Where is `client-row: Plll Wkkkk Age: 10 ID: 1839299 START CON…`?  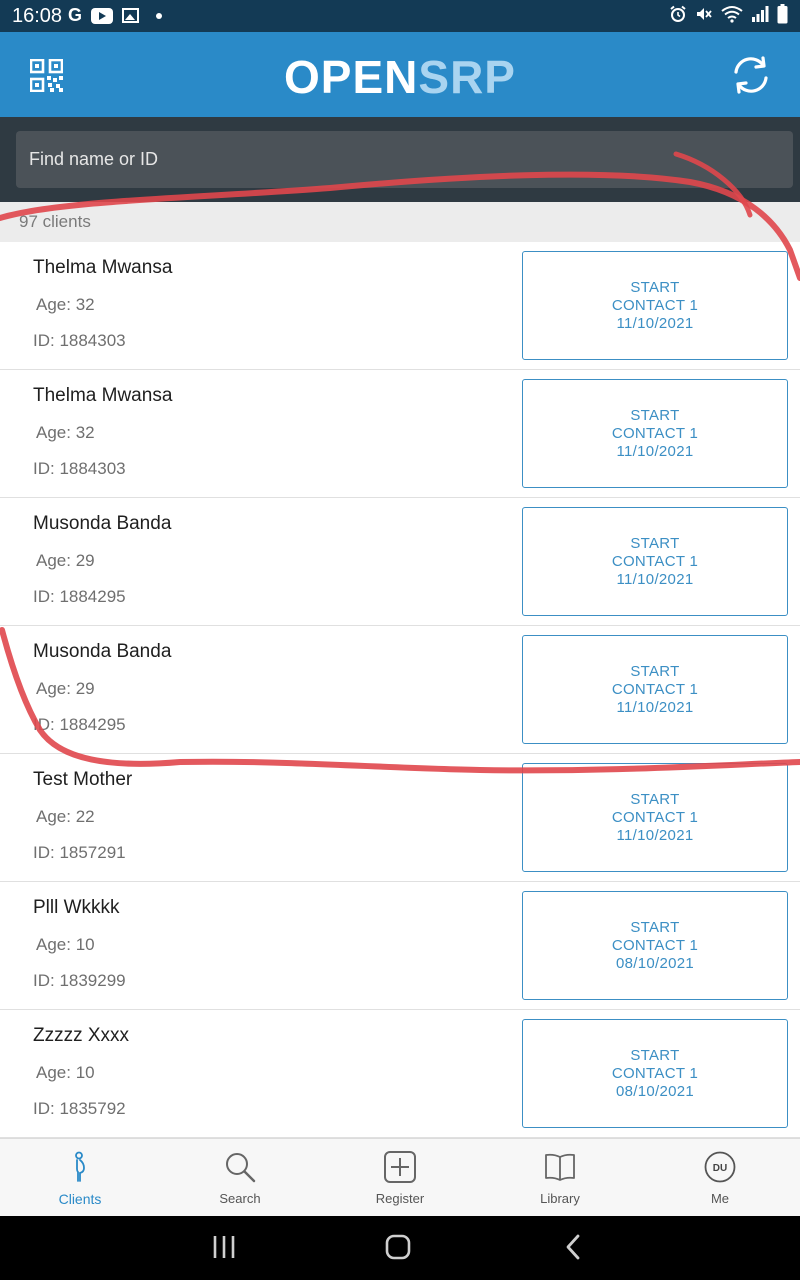 client-row: Plll Wkkkk Age: 10 ID: 1839299 START CON… is located at coordinates (400, 946).